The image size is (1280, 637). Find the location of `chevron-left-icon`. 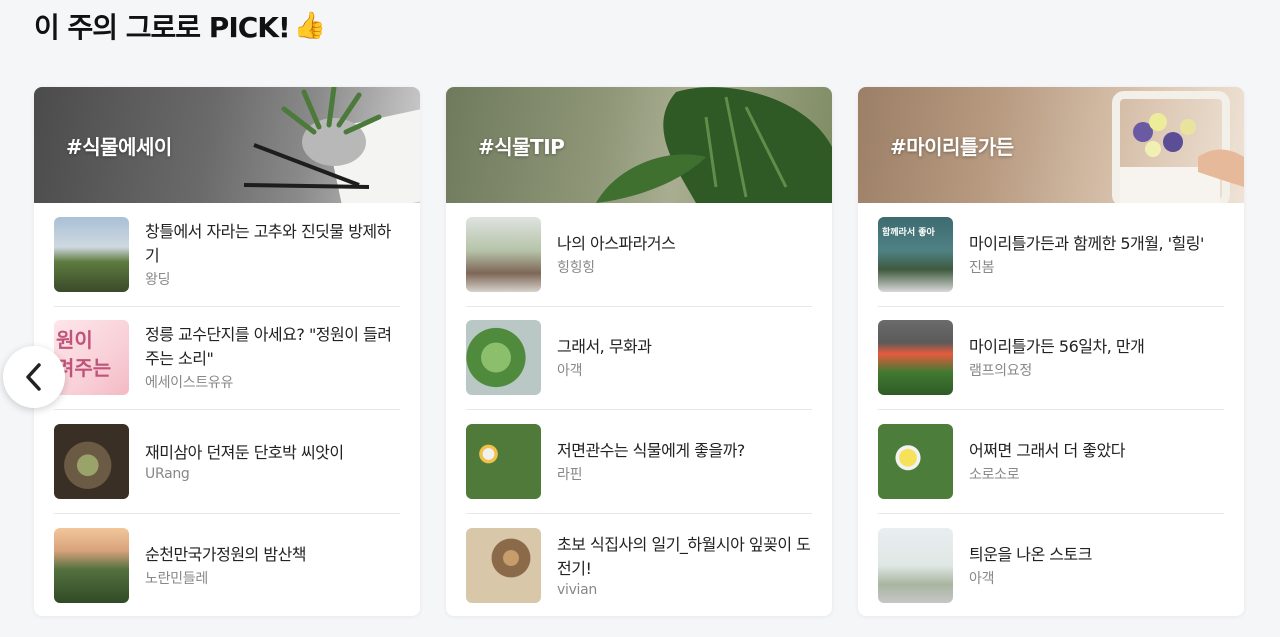

chevron-left-icon is located at coordinates (33, 377).